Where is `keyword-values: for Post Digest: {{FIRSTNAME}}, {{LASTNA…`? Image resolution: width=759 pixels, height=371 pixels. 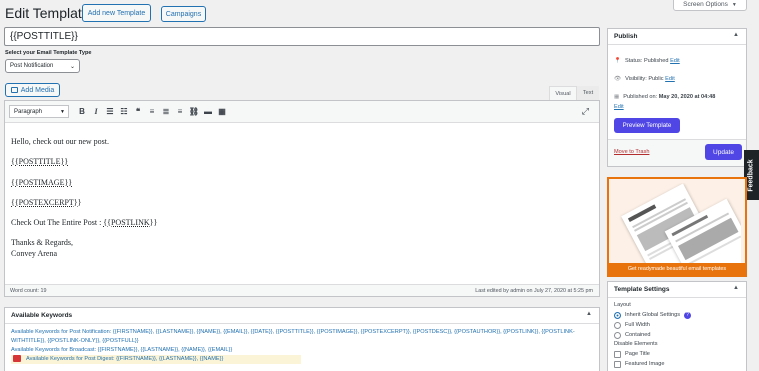 keyword-values: for Post Digest: {{FIRSTNAME}}, {{LASTNA… is located at coordinates (149, 359).